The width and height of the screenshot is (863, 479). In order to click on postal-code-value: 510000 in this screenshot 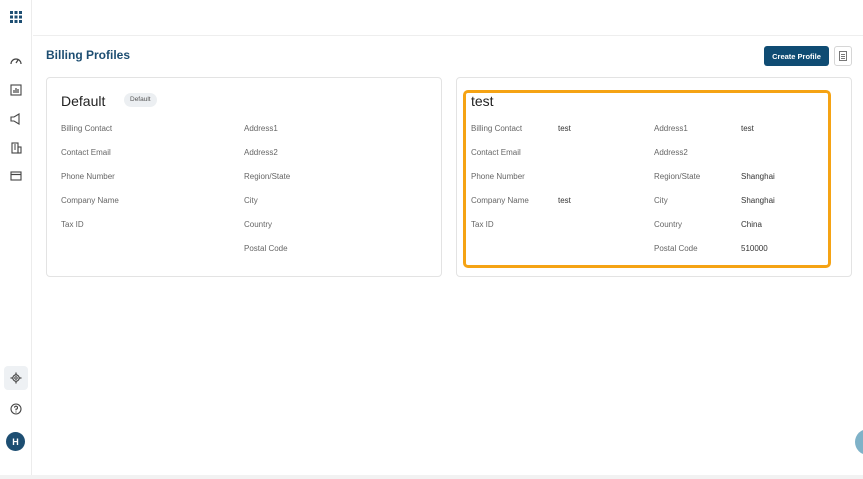, I will do `click(754, 248)`.